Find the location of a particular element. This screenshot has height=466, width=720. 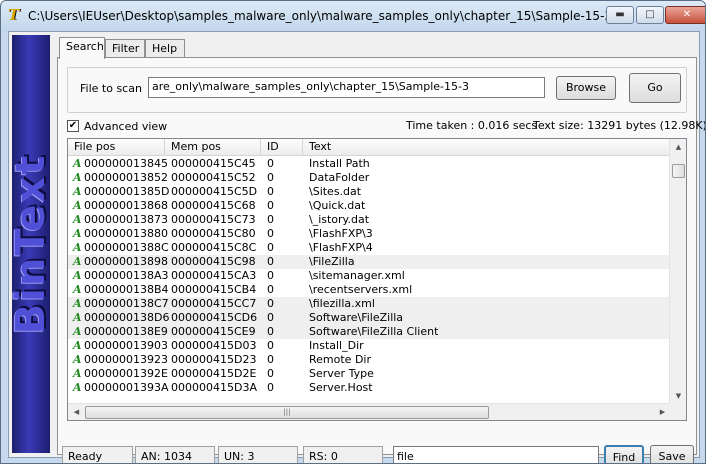

file-to-scan-label: File to scan is located at coordinates (111, 88).